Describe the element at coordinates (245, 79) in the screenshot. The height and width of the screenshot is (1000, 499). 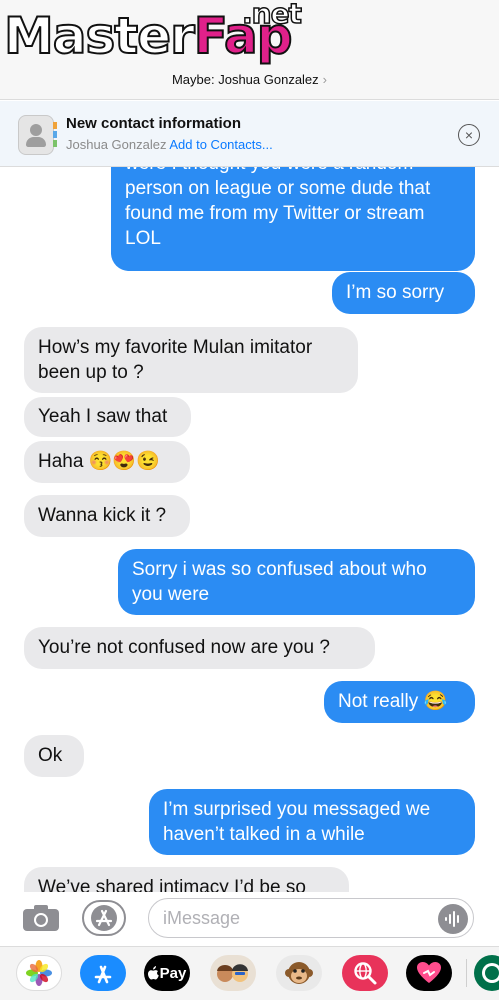
I see `contact-name: Maybe: Joshua Gonzalez` at that location.